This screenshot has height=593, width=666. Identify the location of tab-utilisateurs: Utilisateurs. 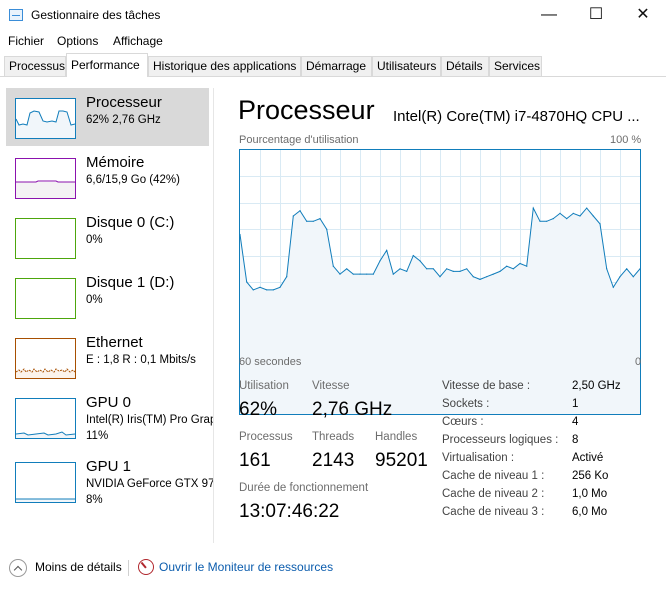
(406, 66).